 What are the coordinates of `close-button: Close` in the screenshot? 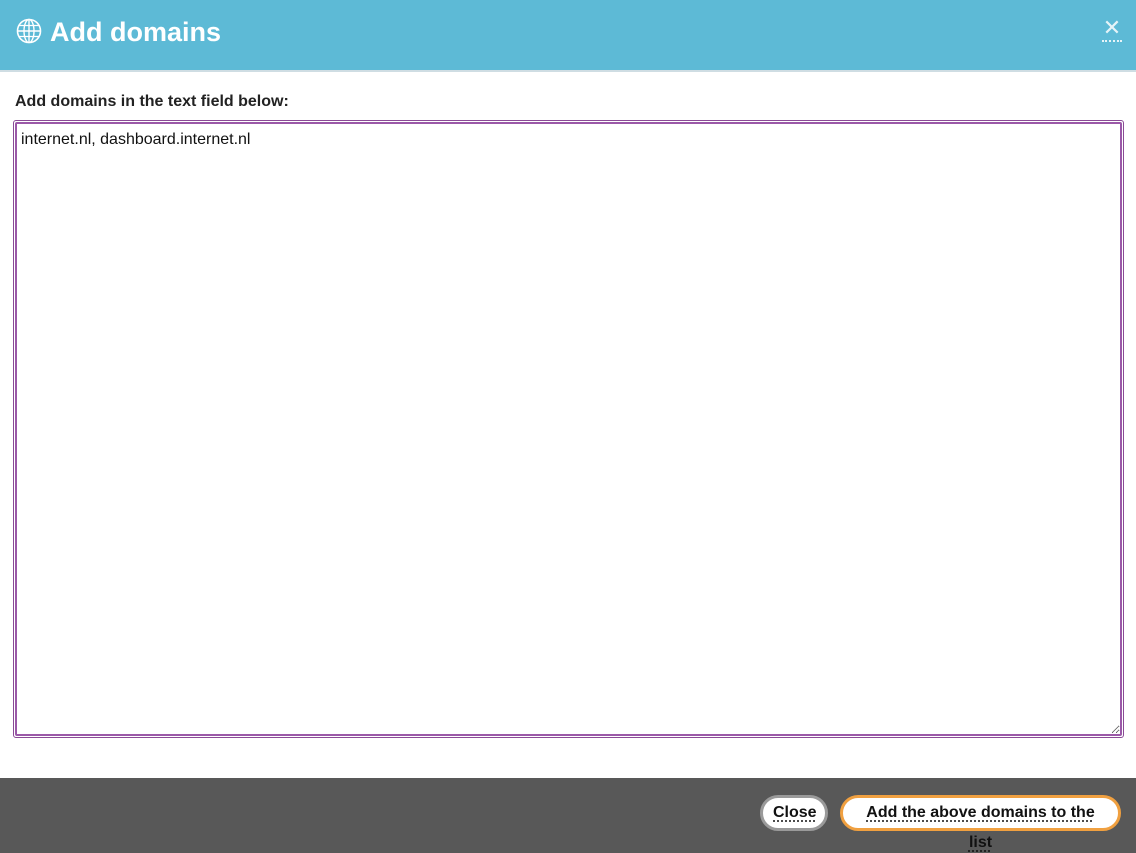 It's located at (794, 813).